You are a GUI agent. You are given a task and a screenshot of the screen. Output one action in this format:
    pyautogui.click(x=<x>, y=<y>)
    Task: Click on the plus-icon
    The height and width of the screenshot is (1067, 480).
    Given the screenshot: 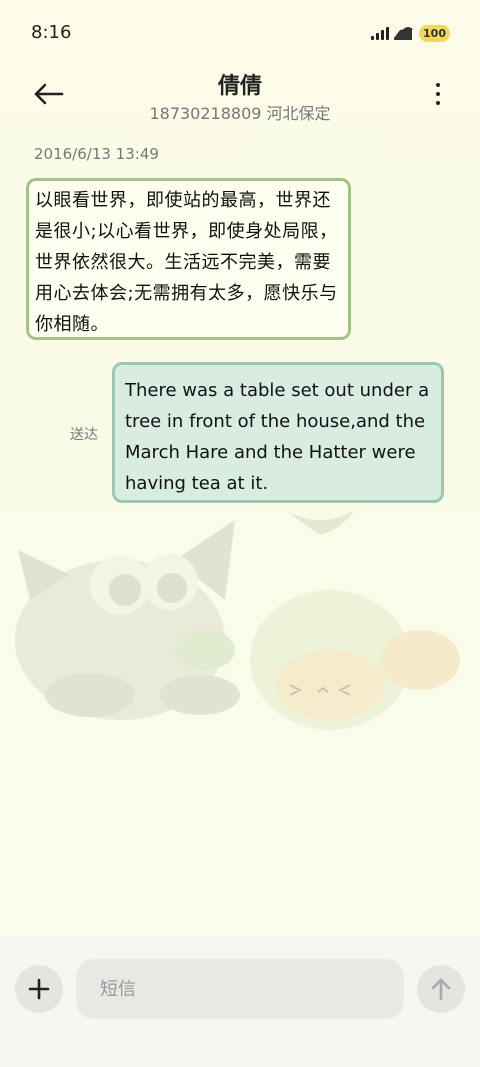 What is the action you would take?
    pyautogui.click(x=39, y=989)
    